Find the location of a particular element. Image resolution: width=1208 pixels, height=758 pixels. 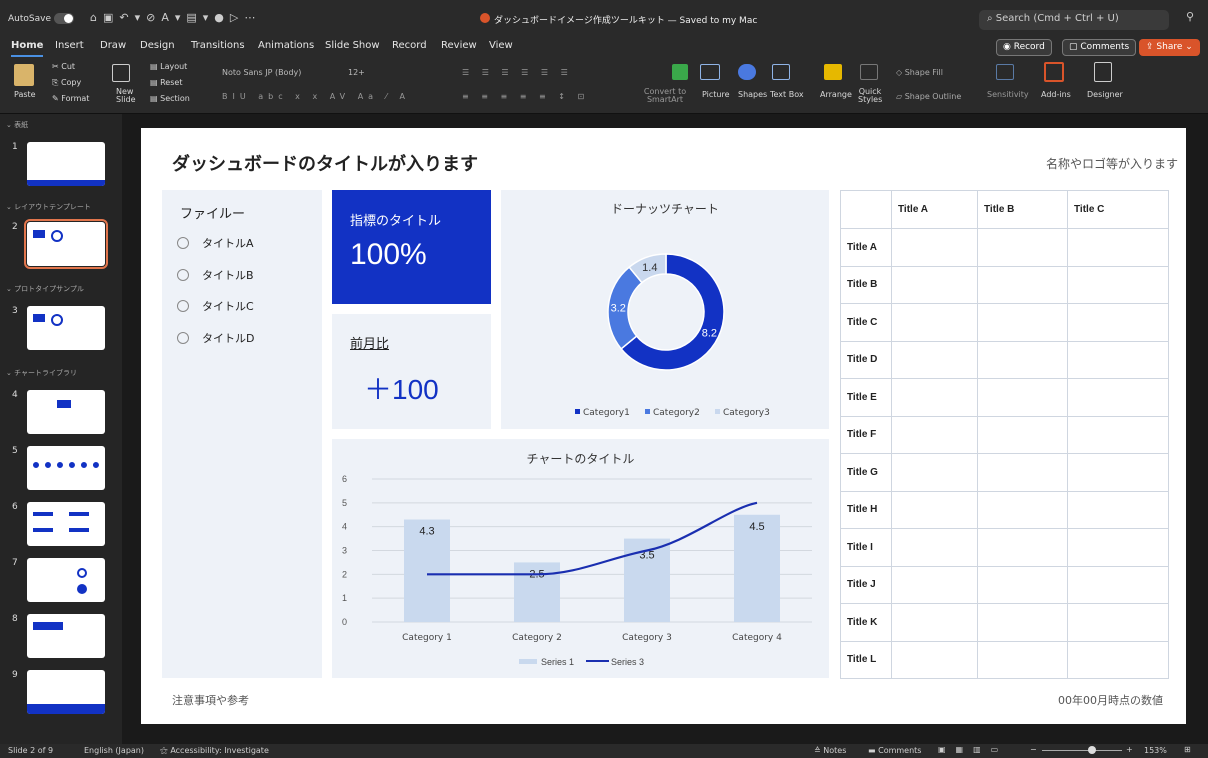

arrange-button: Arrange is located at coordinates (836, 94).